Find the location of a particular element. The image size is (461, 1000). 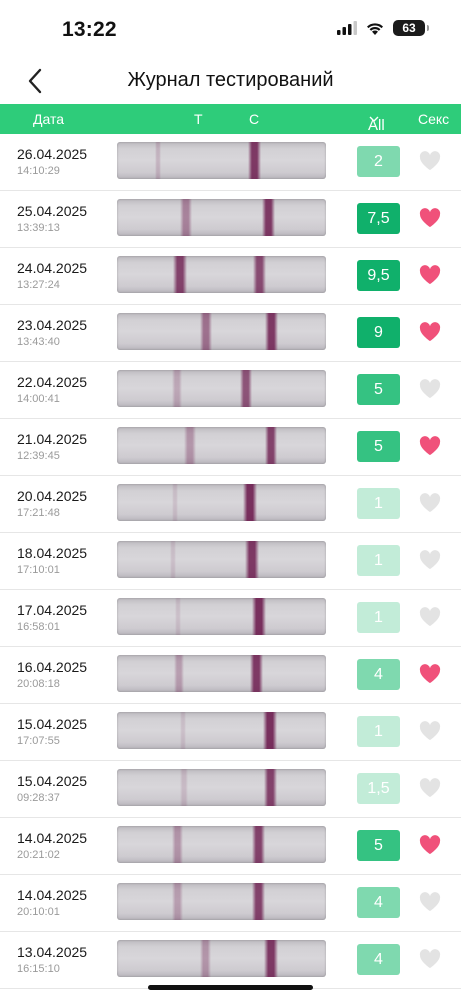

list-item: 13.04.2025 16:15:10 4 is located at coordinates (230, 960).